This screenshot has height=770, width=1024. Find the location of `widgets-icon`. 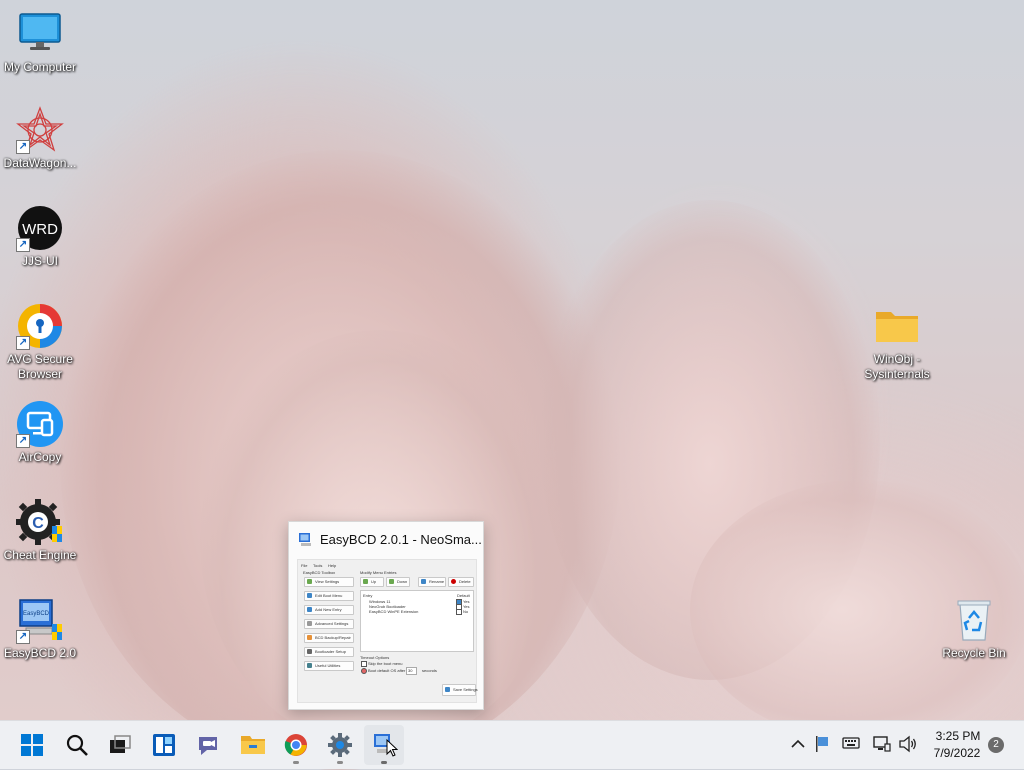

widgets-icon is located at coordinates (164, 746).